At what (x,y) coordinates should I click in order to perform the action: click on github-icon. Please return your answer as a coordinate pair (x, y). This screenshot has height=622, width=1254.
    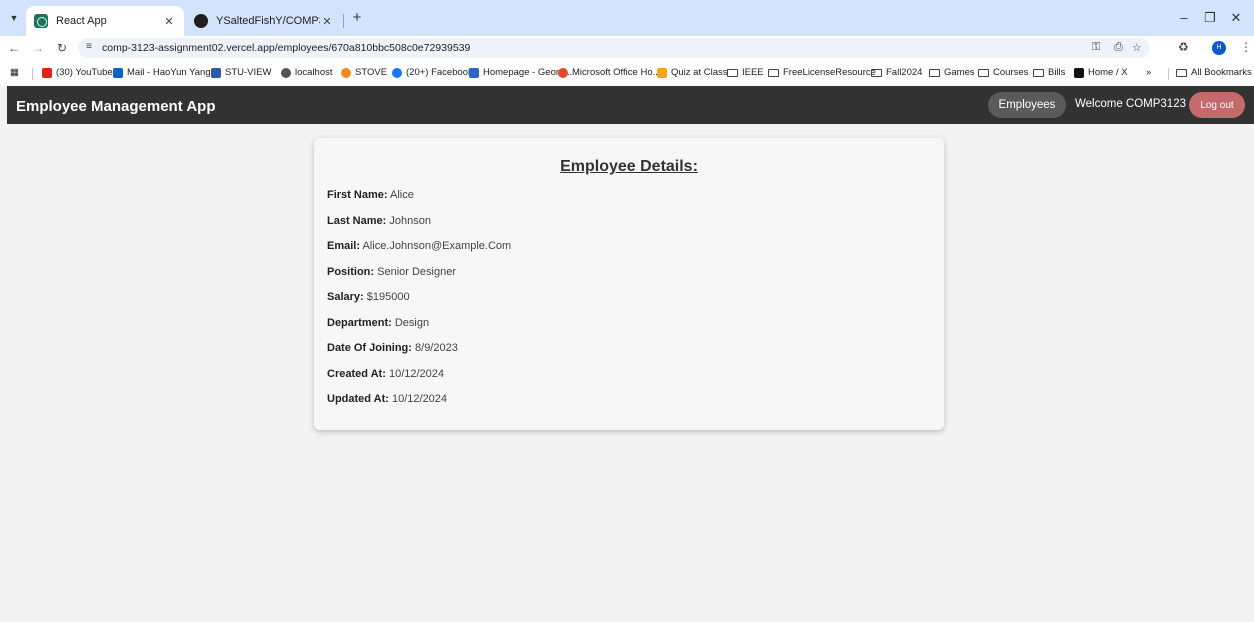
    Looking at the image, I should click on (201, 21).